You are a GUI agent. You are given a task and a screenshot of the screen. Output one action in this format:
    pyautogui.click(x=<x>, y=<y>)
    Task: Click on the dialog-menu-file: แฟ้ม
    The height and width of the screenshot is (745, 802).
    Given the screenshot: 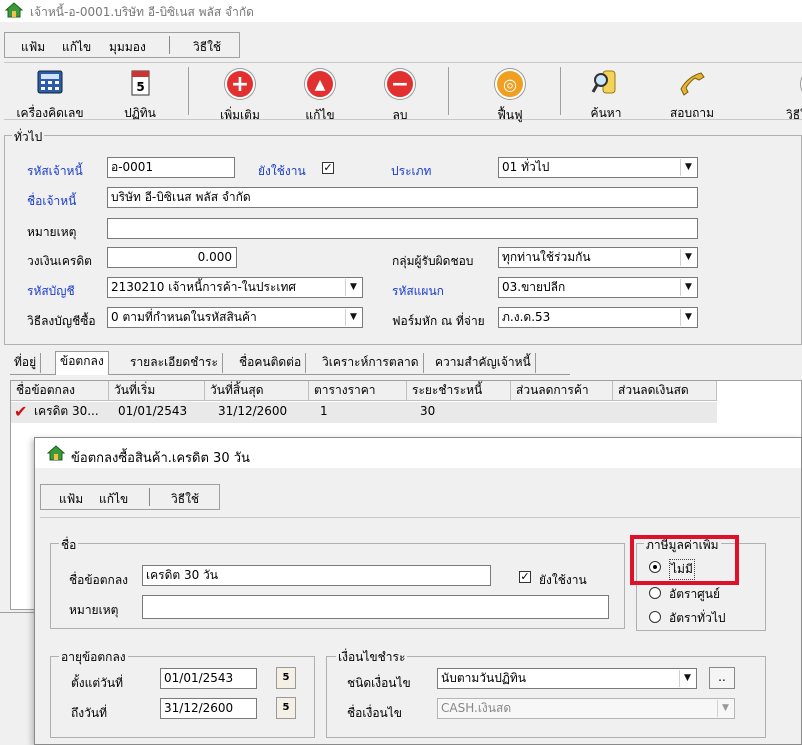 What is the action you would take?
    pyautogui.click(x=71, y=499)
    